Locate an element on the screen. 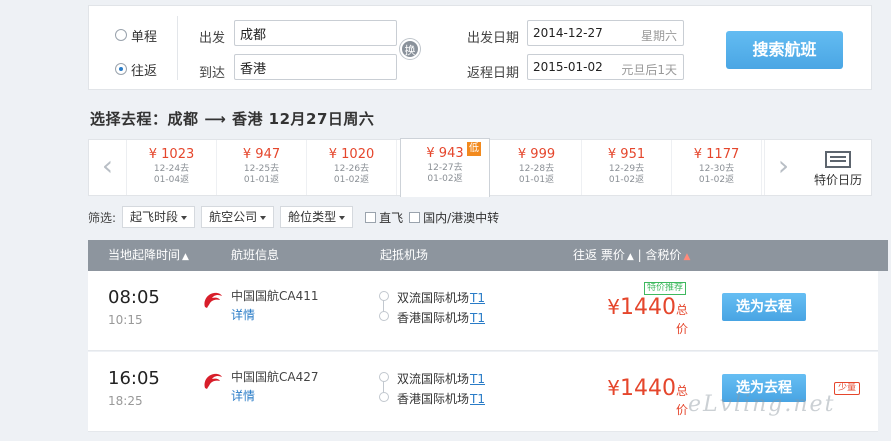 This screenshot has height=441, width=891. departure-time: 16:05 is located at coordinates (134, 378).